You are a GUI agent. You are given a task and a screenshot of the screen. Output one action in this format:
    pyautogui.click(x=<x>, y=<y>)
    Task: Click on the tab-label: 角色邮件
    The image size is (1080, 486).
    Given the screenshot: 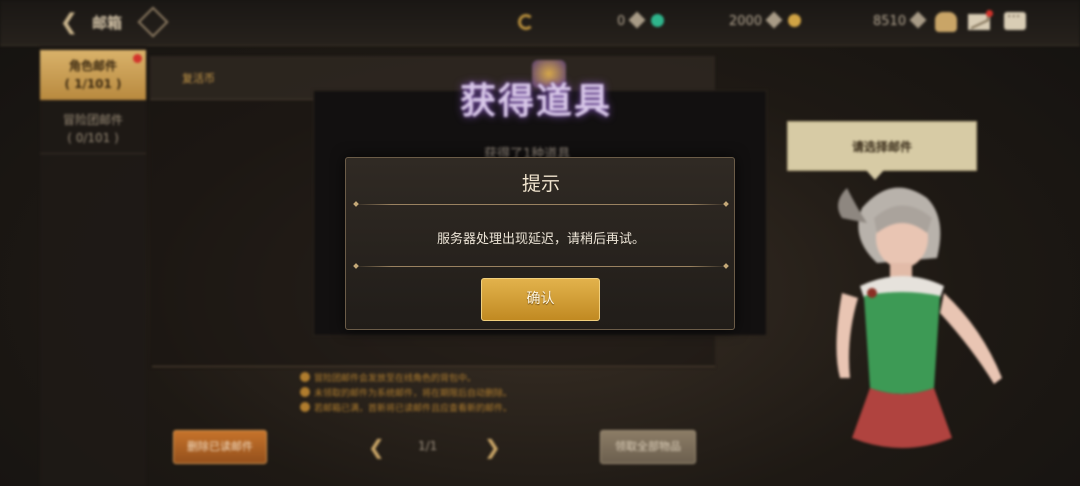 What is the action you would take?
    pyautogui.click(x=92, y=66)
    